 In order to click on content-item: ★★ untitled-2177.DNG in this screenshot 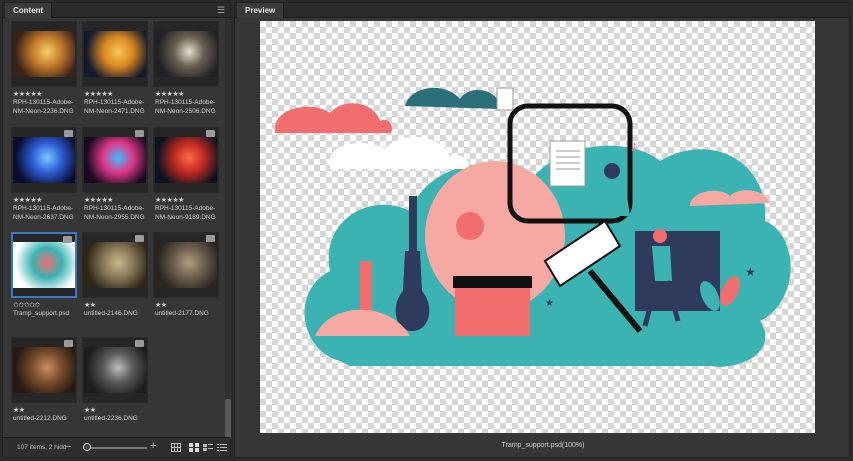, I will do `click(184, 280)`.